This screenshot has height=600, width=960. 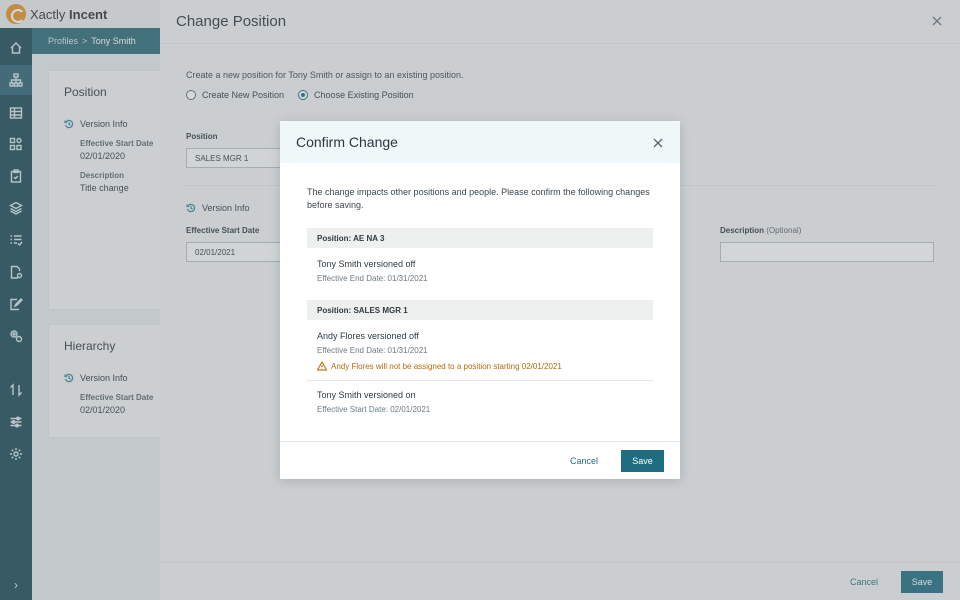 I want to click on change-entry-subtitle: Effective Start Date: 02/01/2021, so click(x=374, y=409).